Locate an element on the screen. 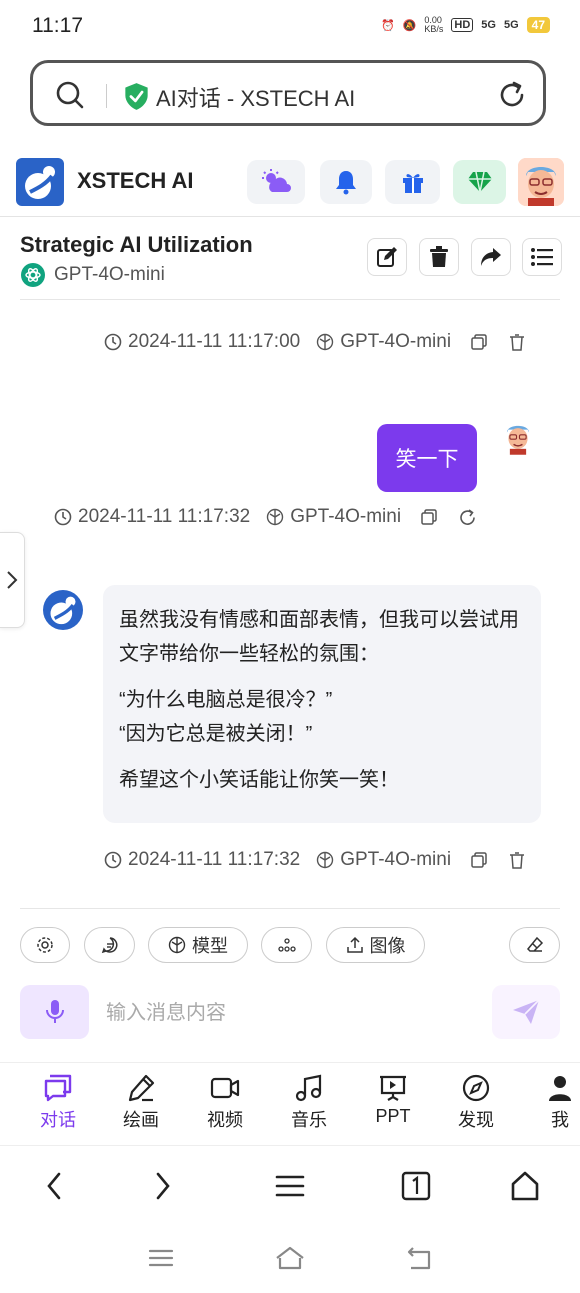 The image size is (580, 1293). tab-ppt: PPT is located at coordinates (393, 1100).